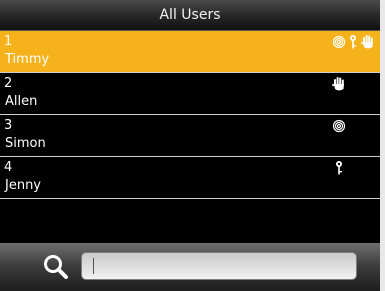 This screenshot has height=291, width=385. I want to click on user-row-2: 2 Allen, so click(190, 94).